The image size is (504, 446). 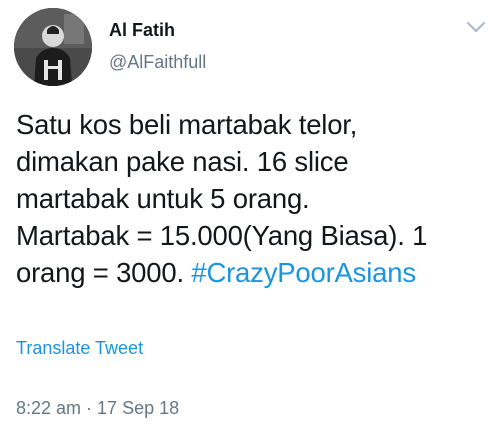 I want to click on tweet-timestamp: 8:22 am · 17 Sep 18, so click(x=97, y=408).